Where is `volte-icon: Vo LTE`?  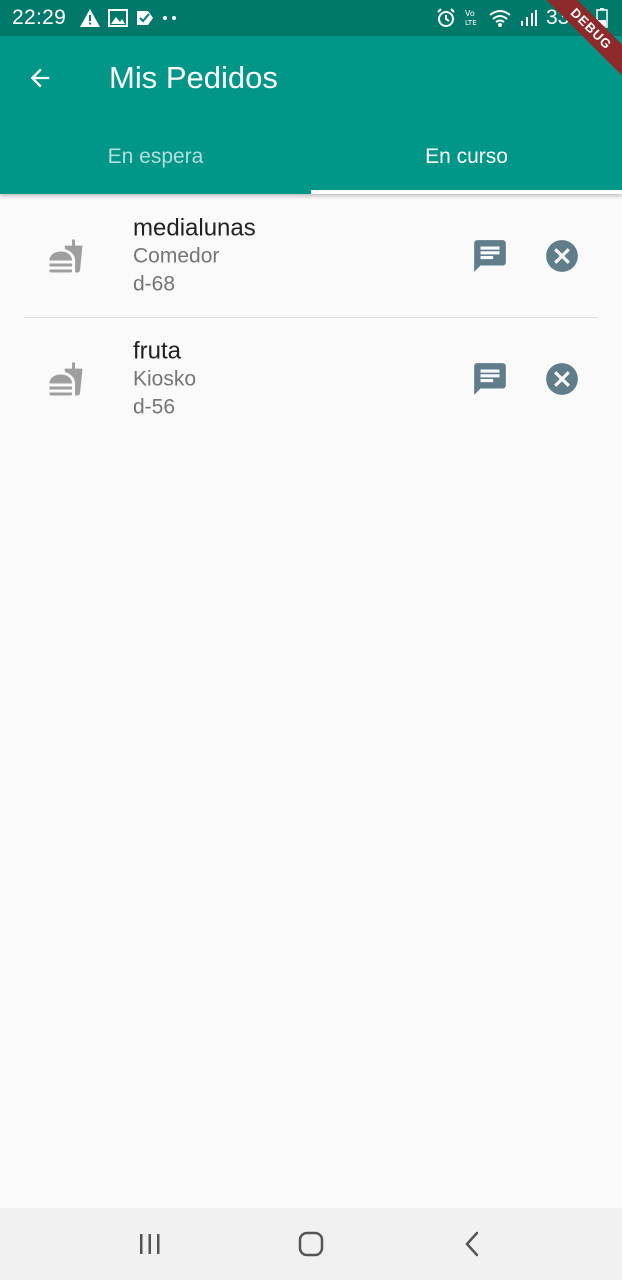 volte-icon: Vo LTE is located at coordinates (472, 18).